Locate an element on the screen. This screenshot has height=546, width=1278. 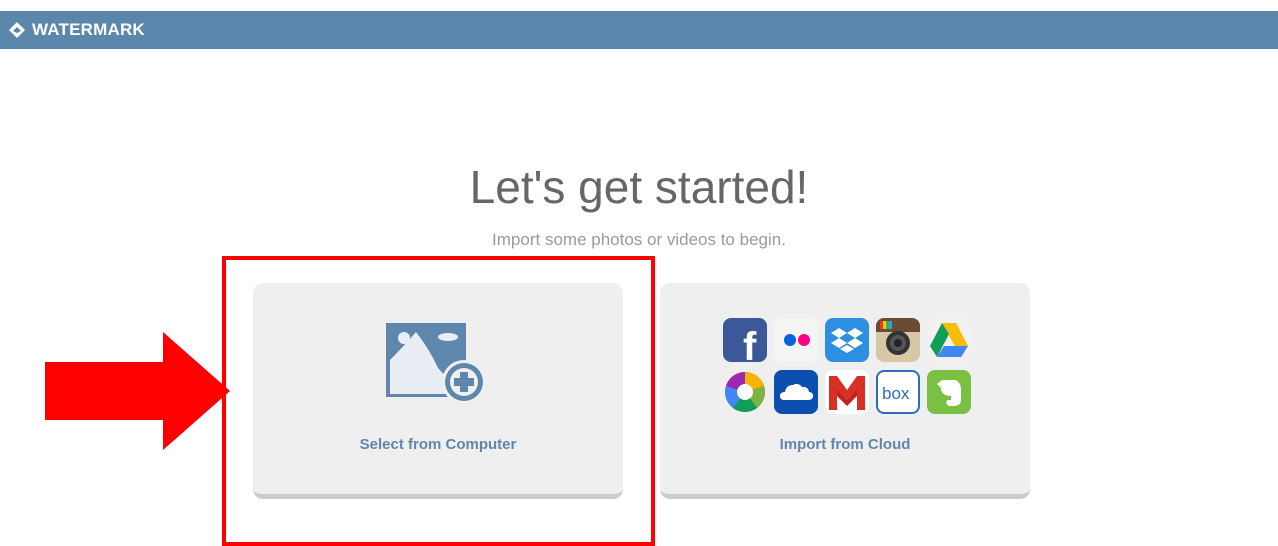
gmail-icon is located at coordinates (847, 392).